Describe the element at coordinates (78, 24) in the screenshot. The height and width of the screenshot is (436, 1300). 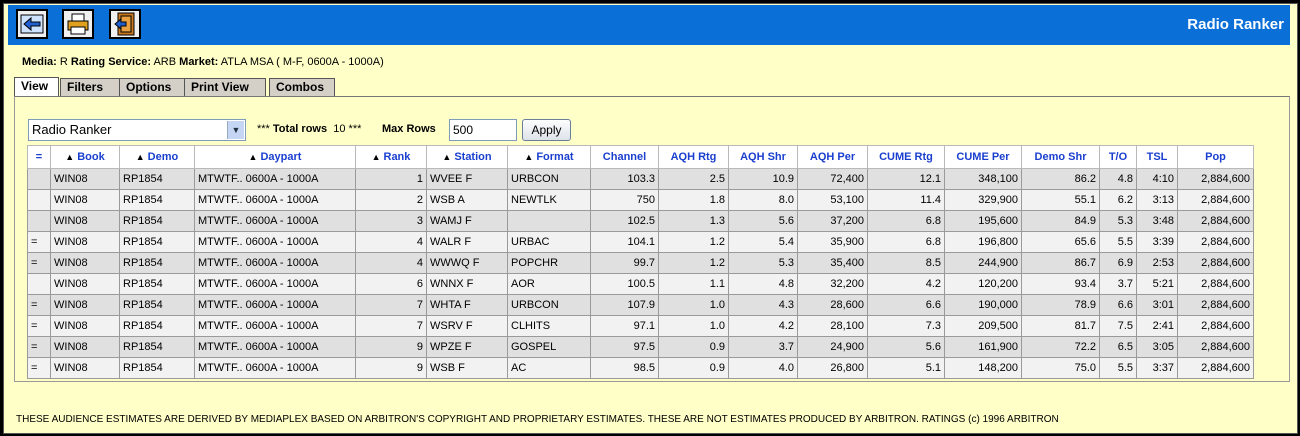
I see `print-icon` at that location.